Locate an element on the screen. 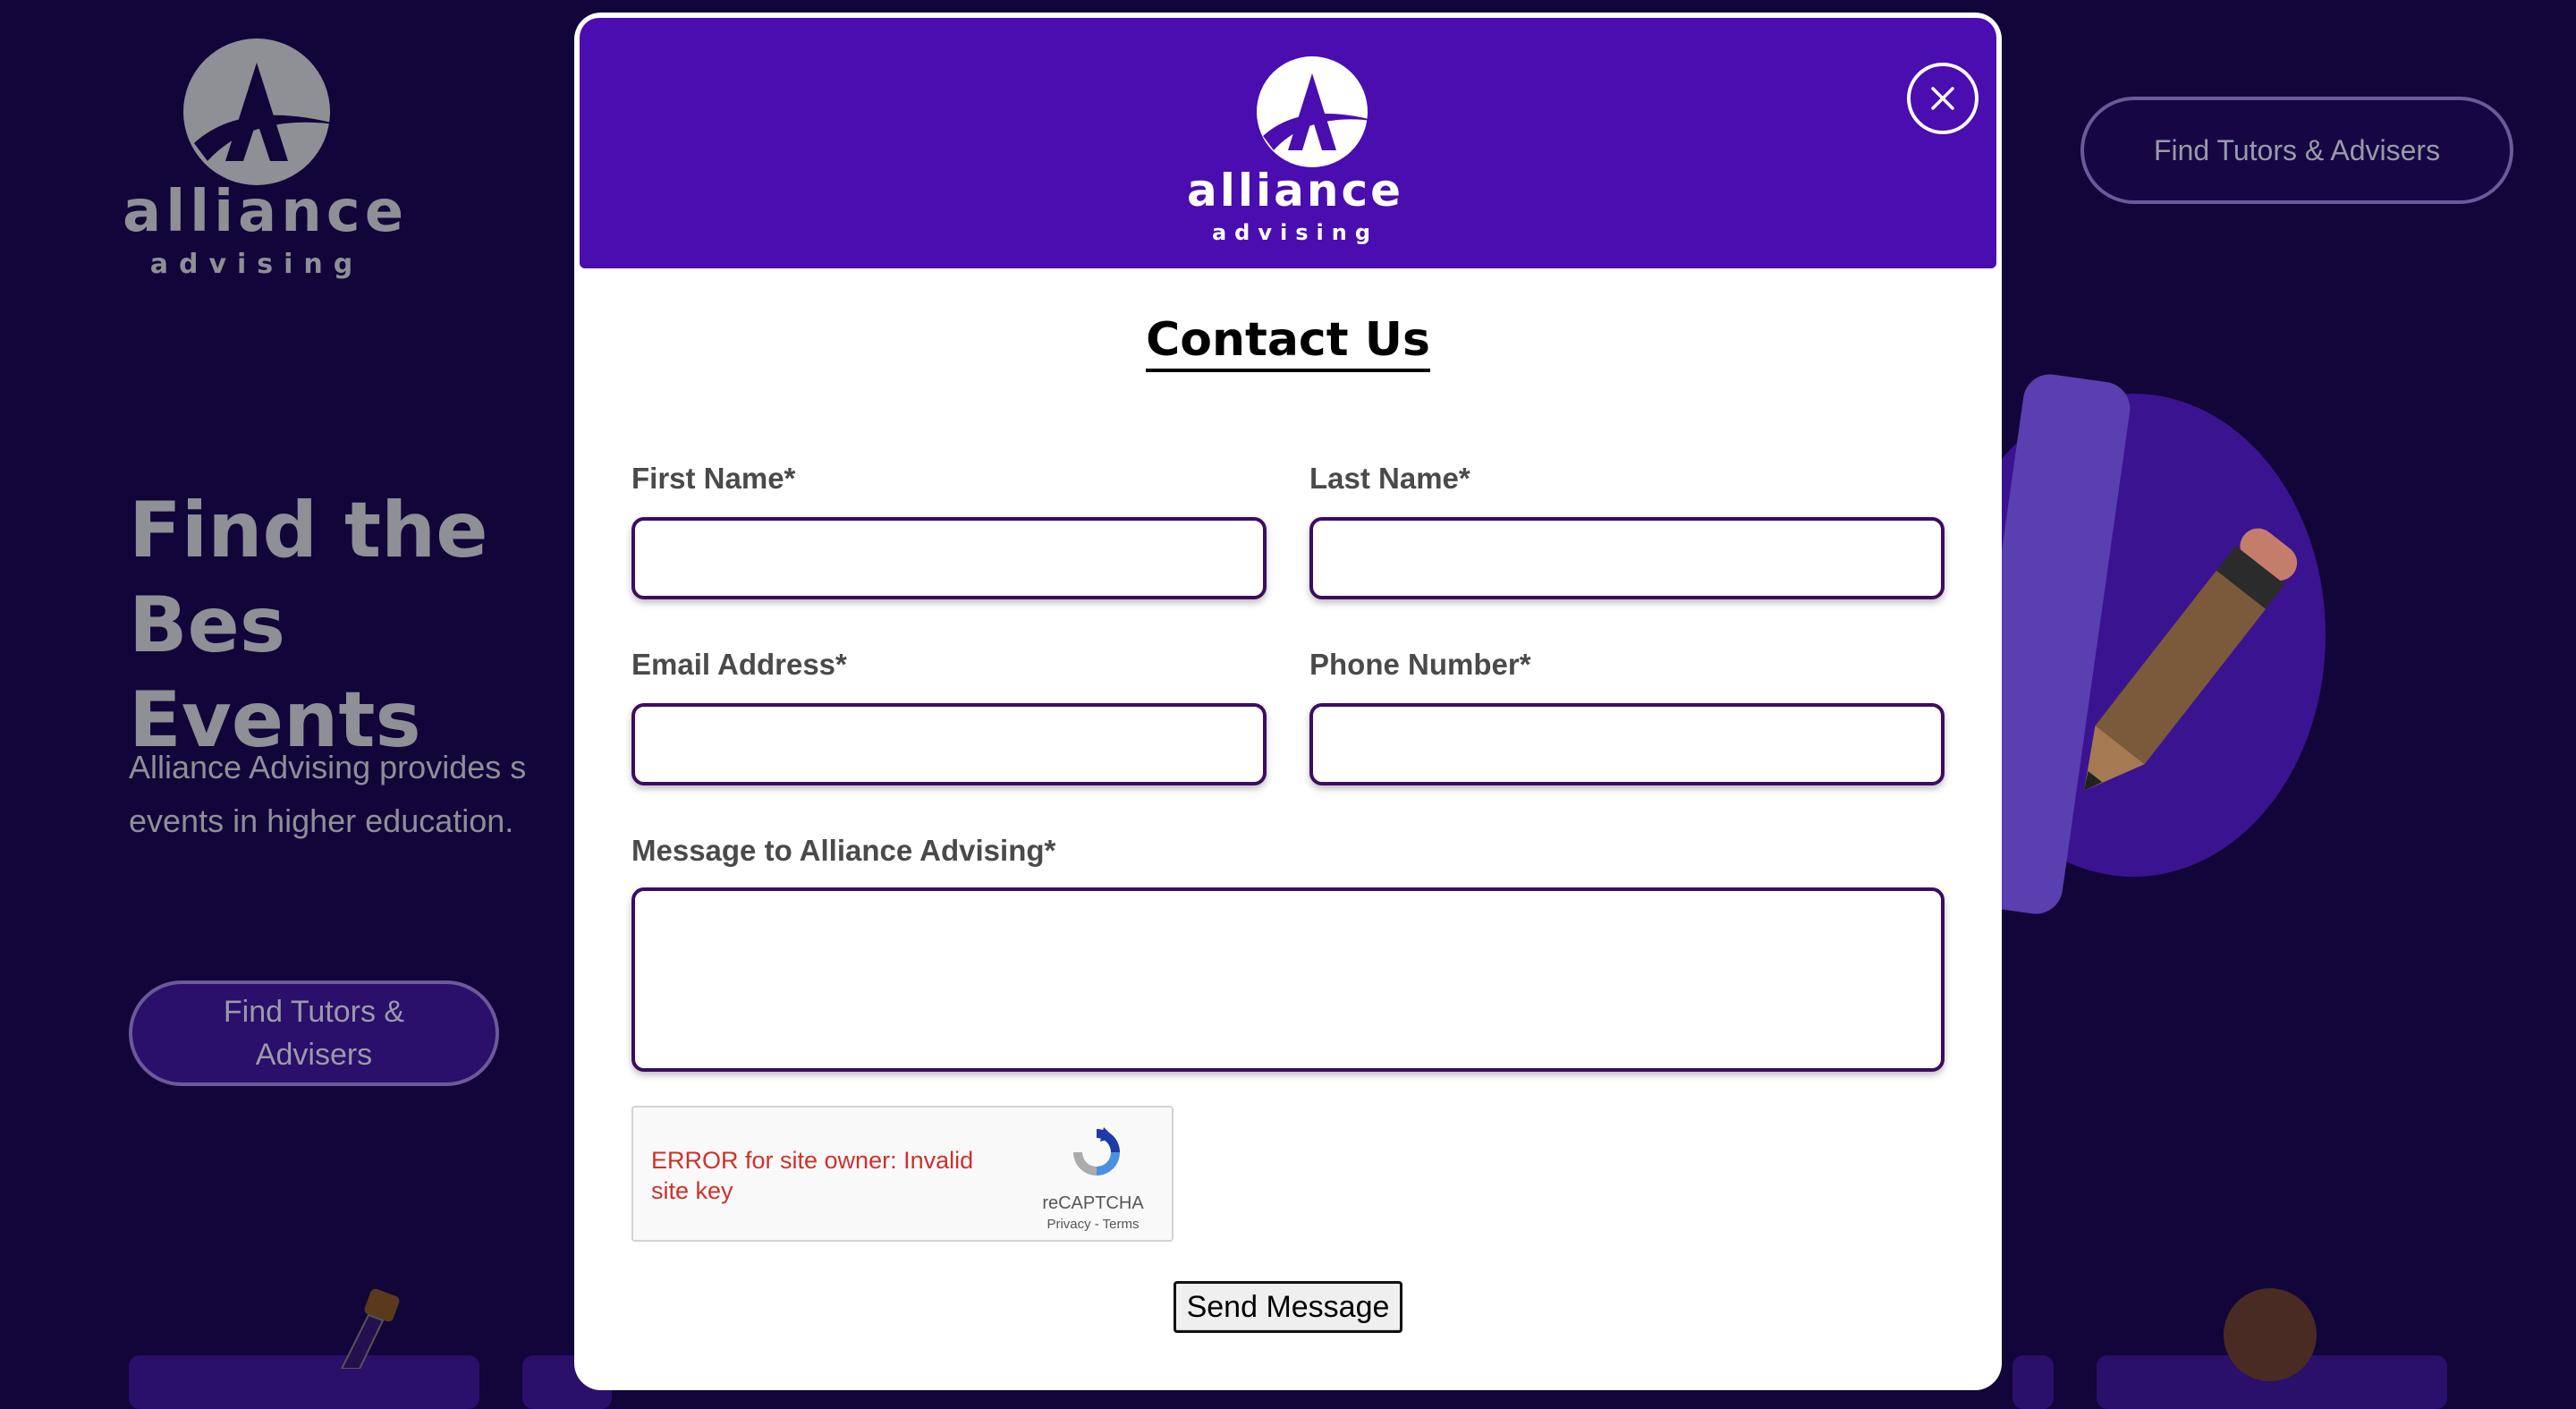 The width and height of the screenshot is (2576, 1409). email-input is located at coordinates (949, 744).